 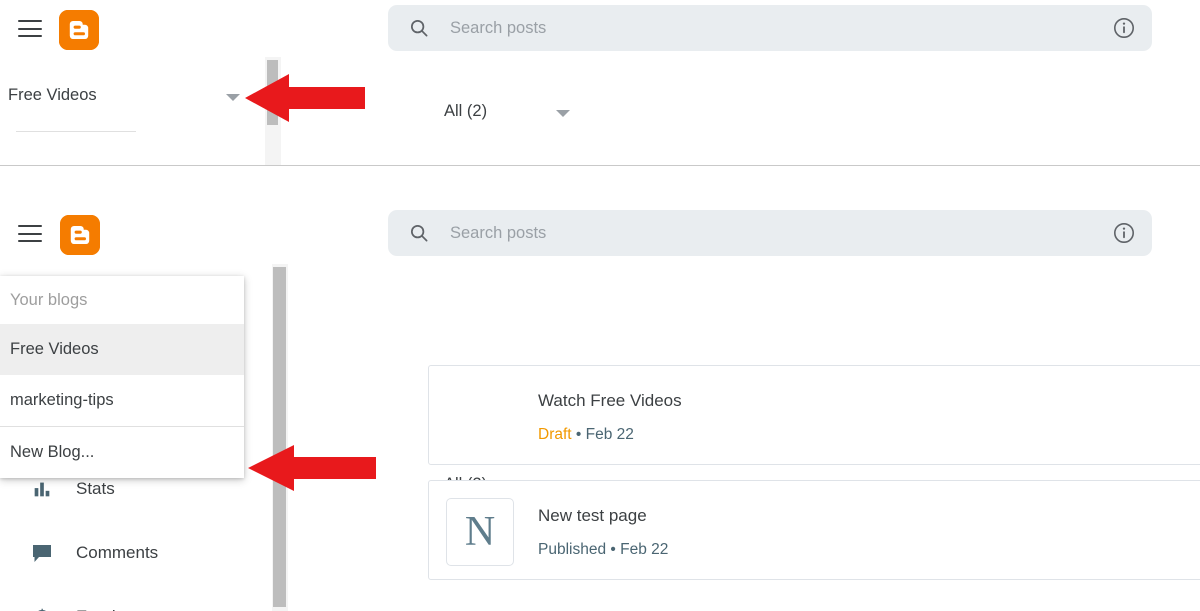 What do you see at coordinates (610, 400) in the screenshot?
I see `post-title: Watch Free Videos` at bounding box center [610, 400].